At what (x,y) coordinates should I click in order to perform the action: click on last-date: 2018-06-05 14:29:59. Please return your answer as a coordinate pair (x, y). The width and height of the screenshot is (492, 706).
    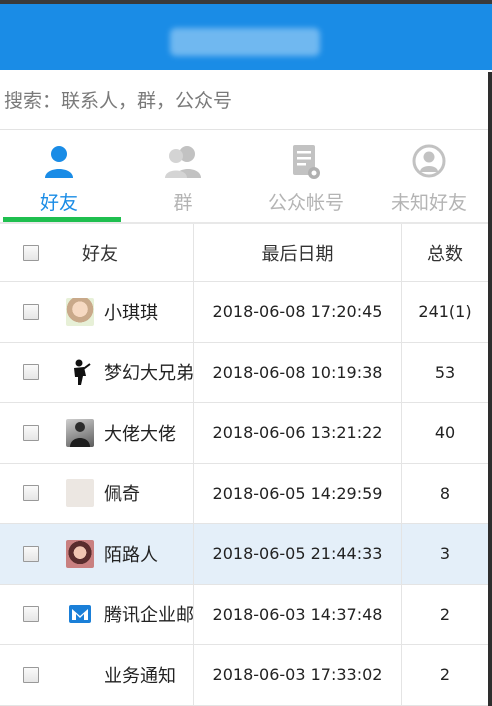
    Looking at the image, I should click on (298, 493).